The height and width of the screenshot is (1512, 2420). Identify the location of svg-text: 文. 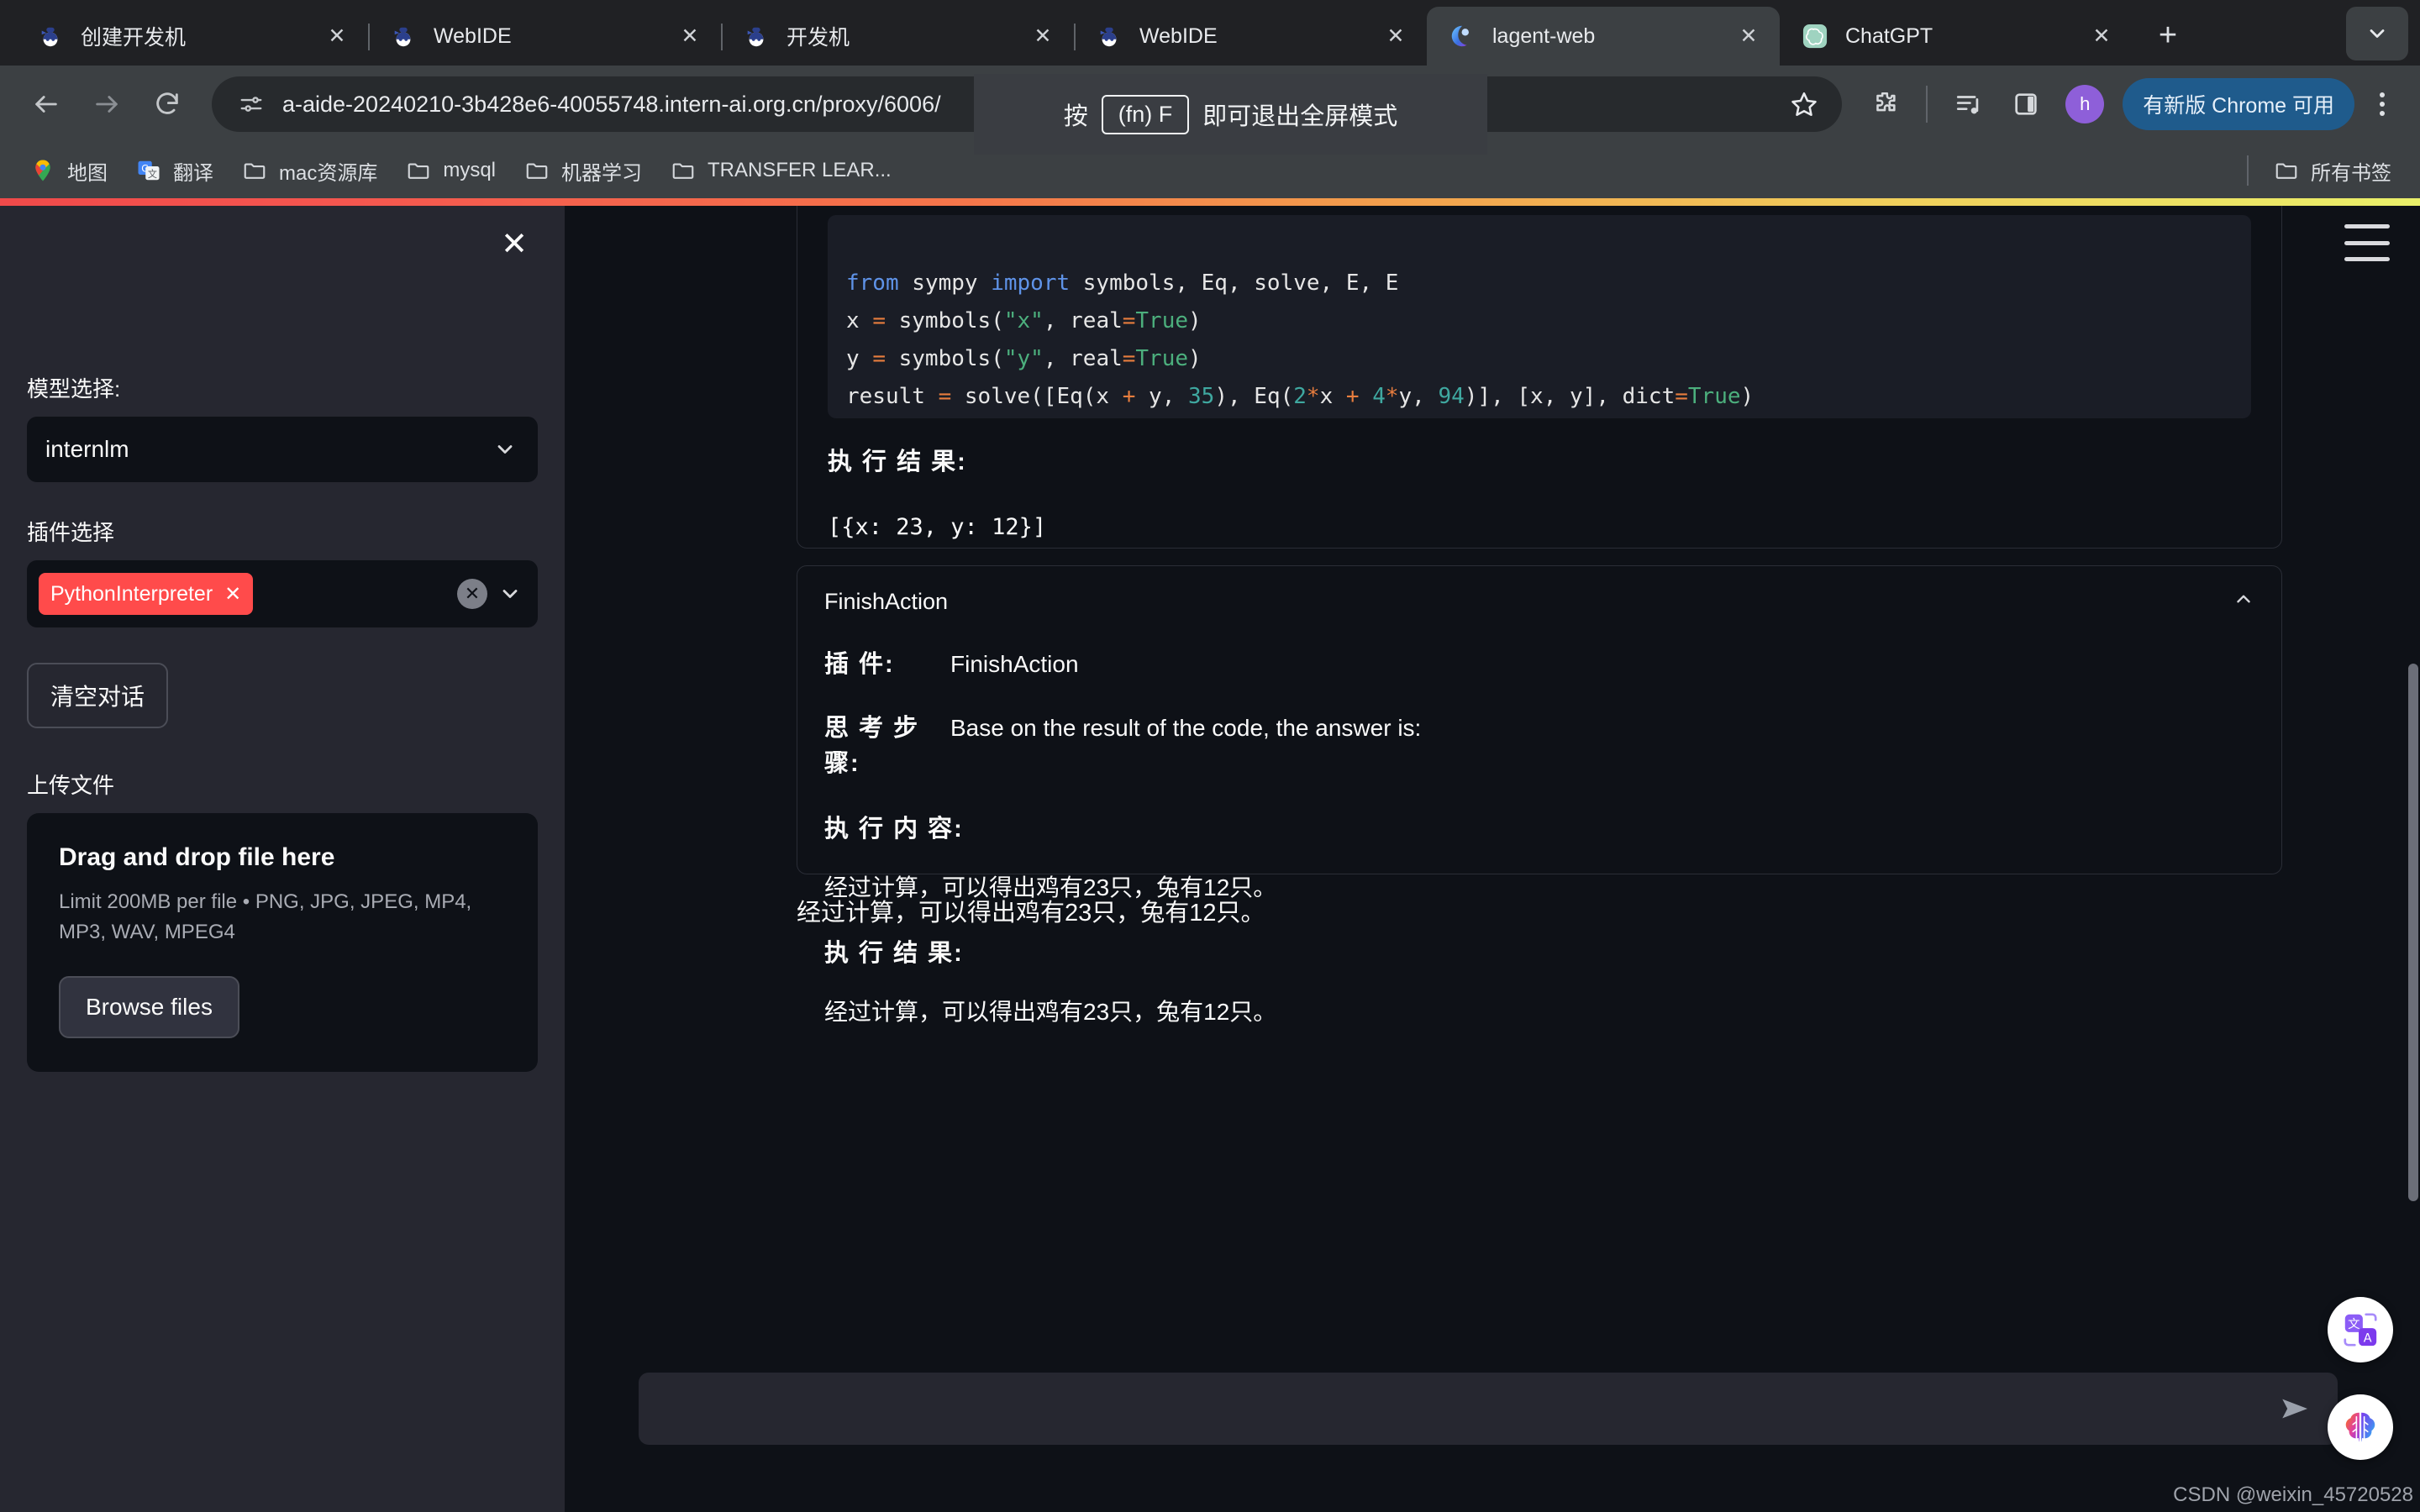
(2354, 1324).